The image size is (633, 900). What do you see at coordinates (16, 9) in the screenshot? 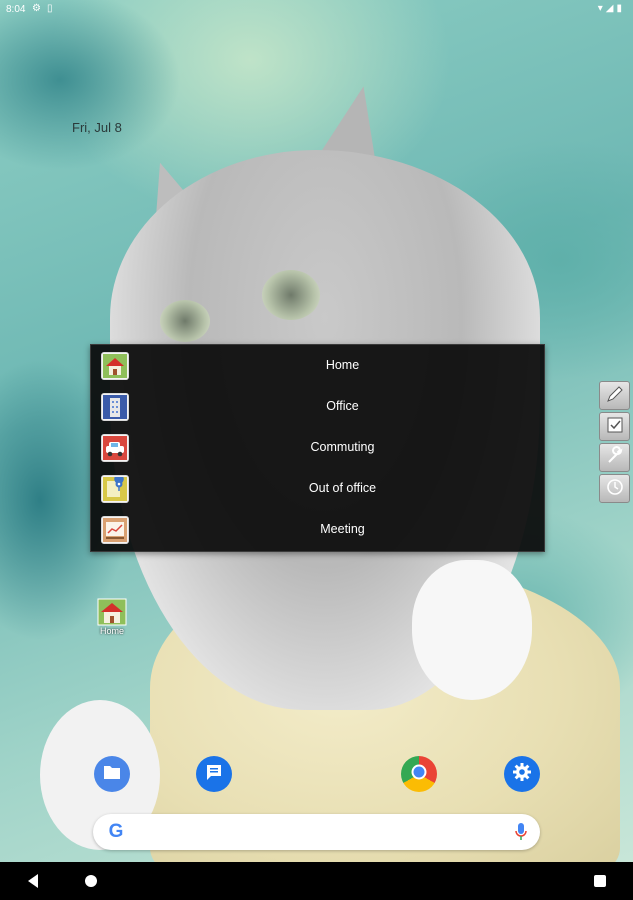
I see `status-time: 8:04` at bounding box center [16, 9].